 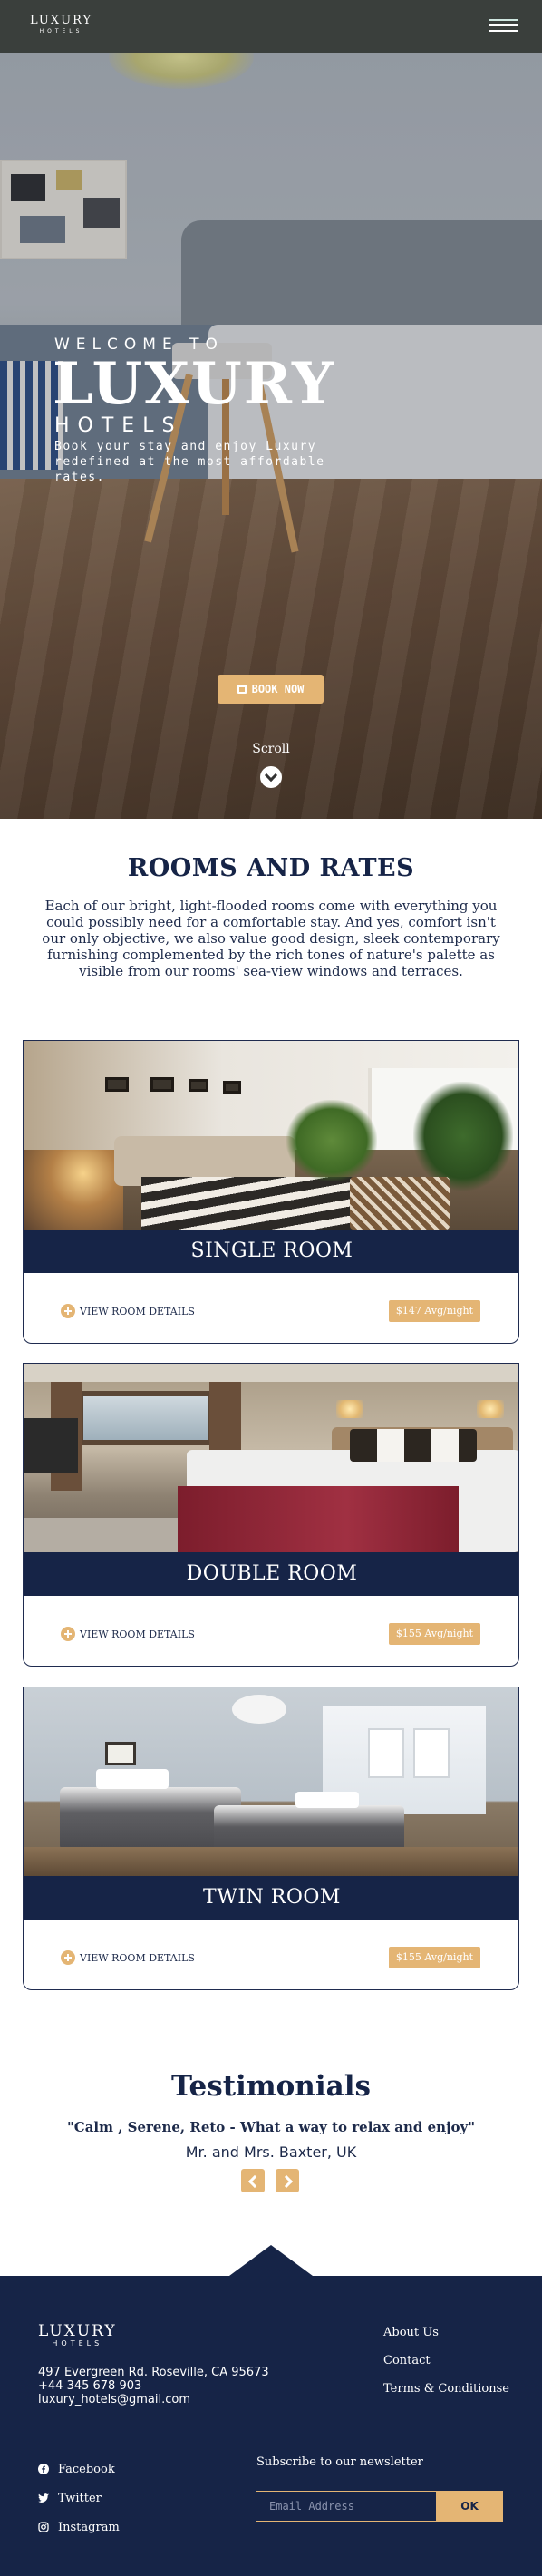 I want to click on social-twitter-label: Twitter, so click(x=80, y=2498).